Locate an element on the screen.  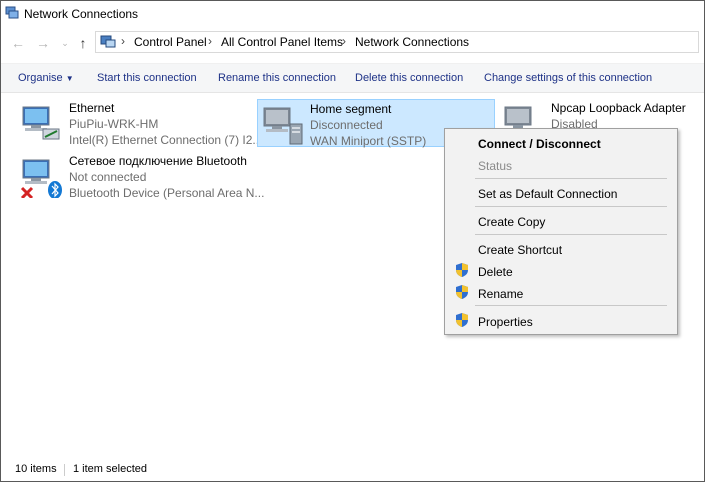
recent-locations-chevron-icon: ⌄ is located at coordinates (65, 43).